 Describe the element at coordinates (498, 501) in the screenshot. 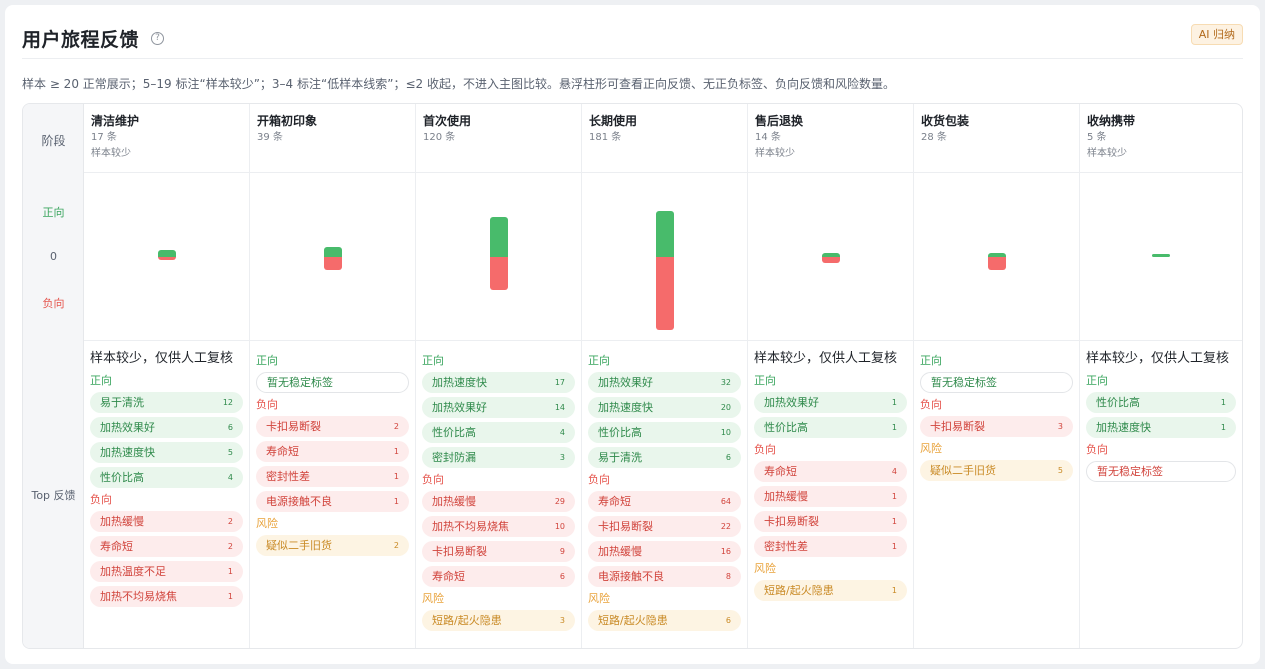

I see `feedback-tag: 加热缓慢 29` at that location.